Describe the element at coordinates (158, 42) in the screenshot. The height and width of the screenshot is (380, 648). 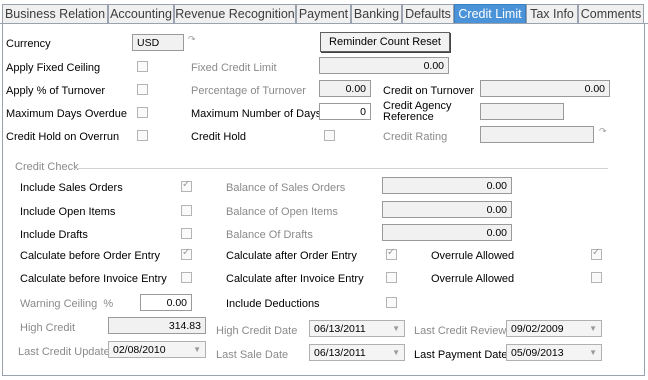
I see `currency-field: USD` at that location.